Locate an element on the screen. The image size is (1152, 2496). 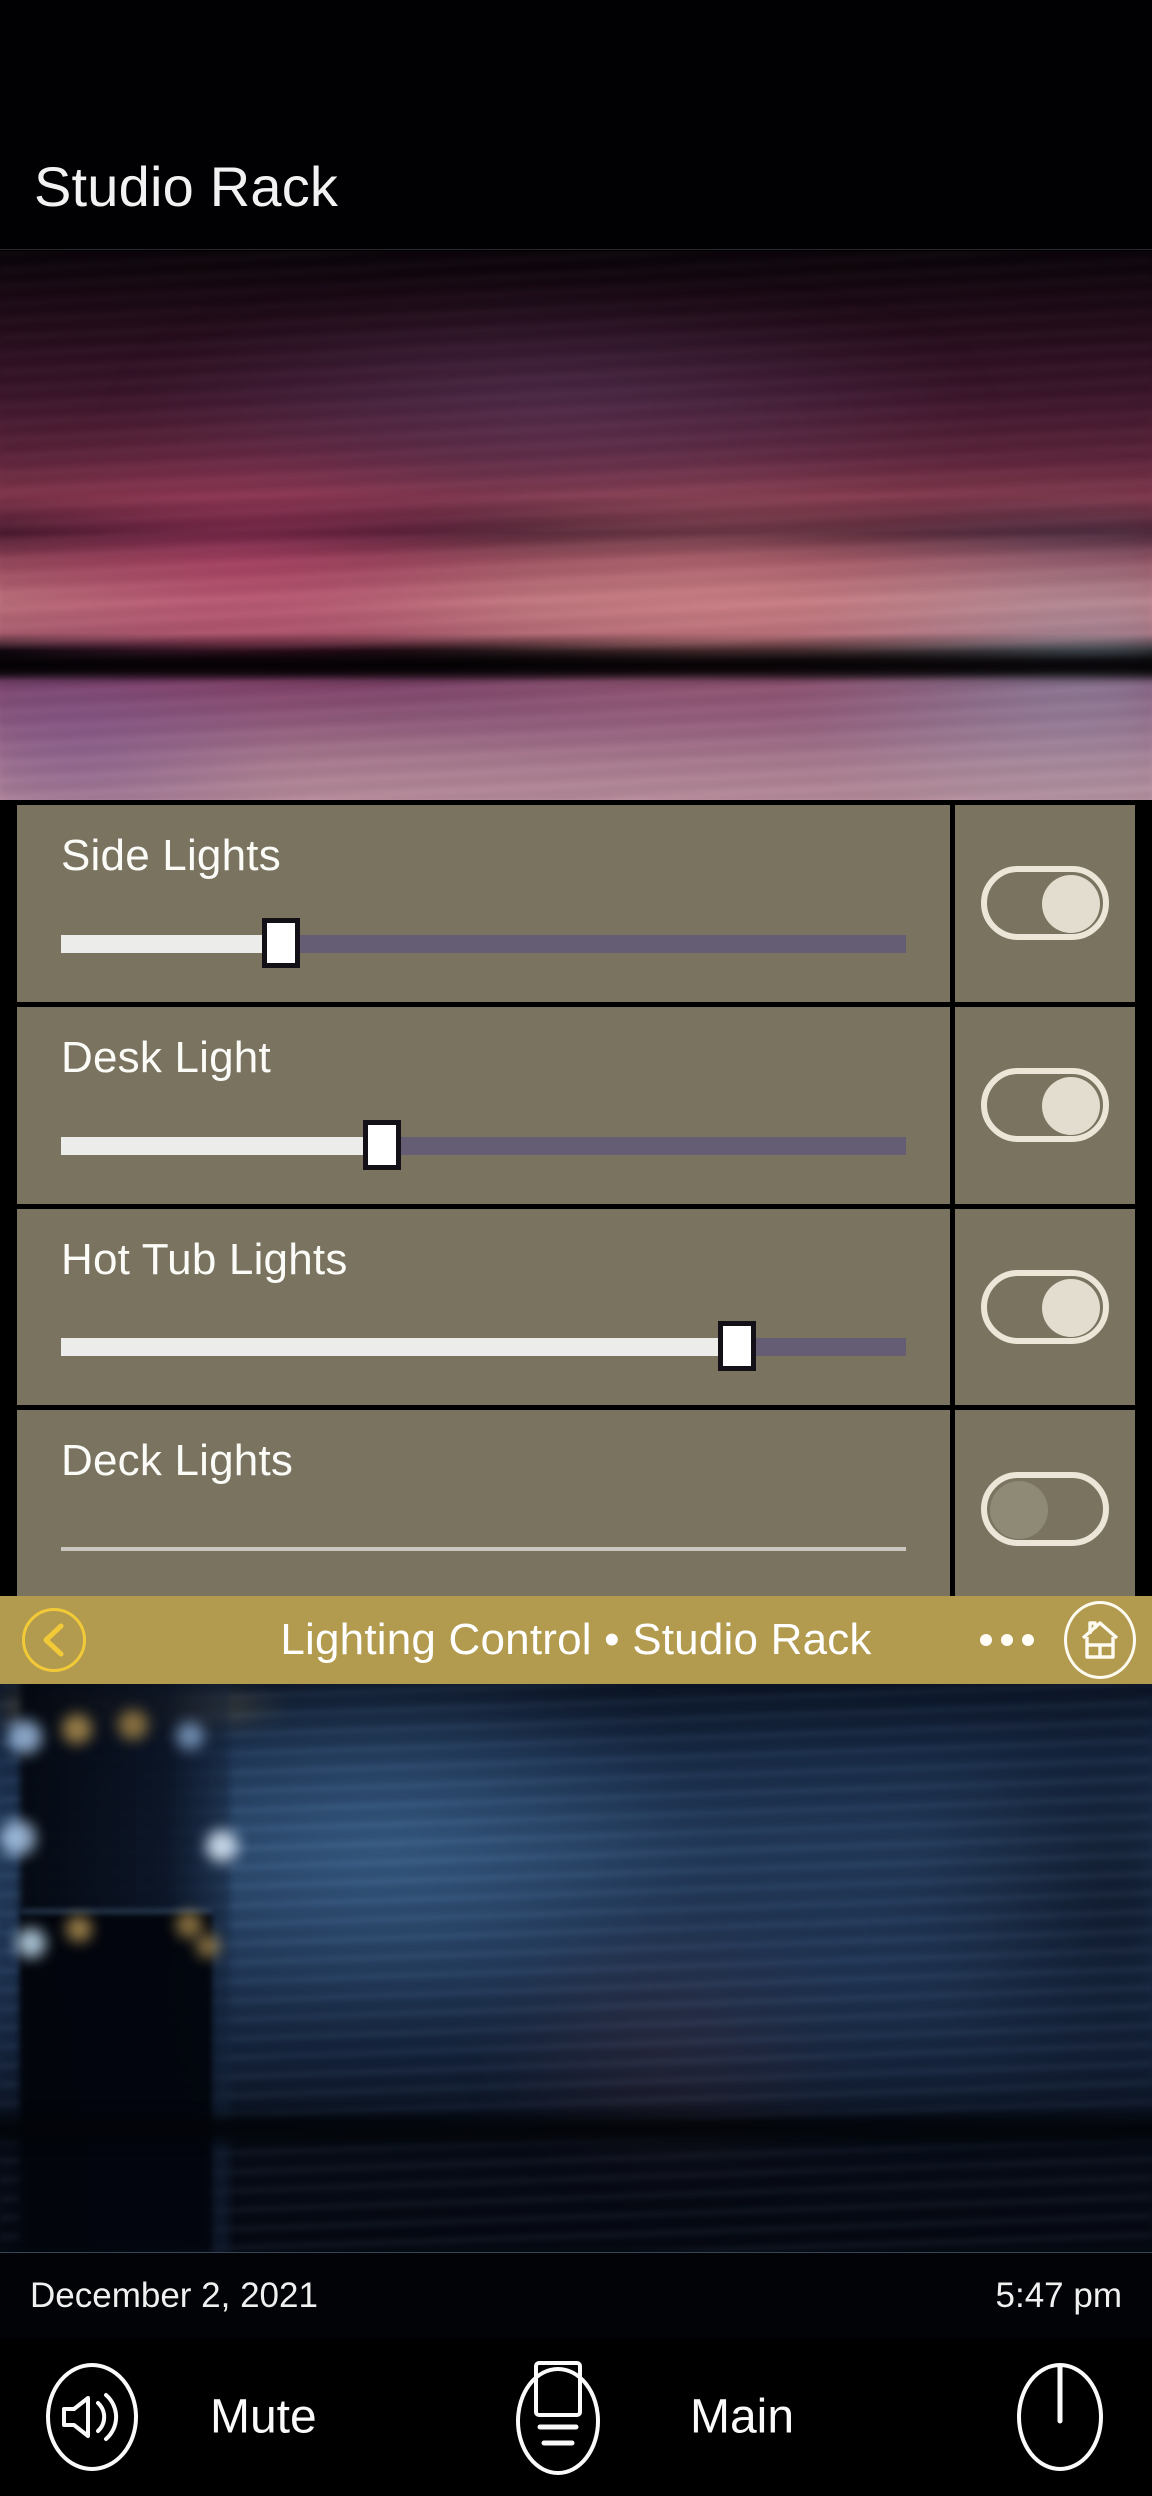
main-button: Main is located at coordinates (742, 2417).